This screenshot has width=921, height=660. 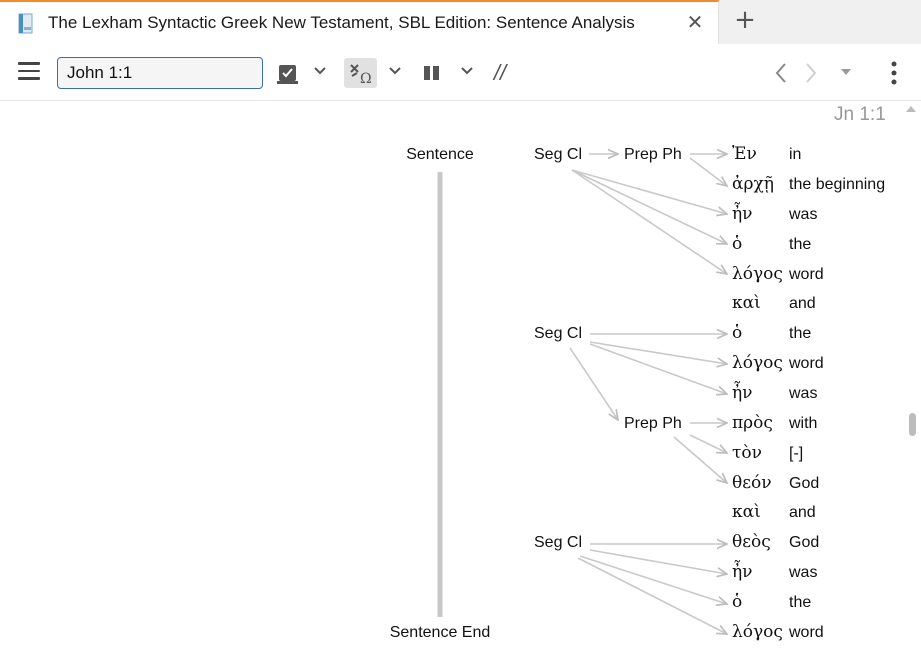 What do you see at coordinates (796, 453) in the screenshot?
I see `gloss-word: [-]` at bounding box center [796, 453].